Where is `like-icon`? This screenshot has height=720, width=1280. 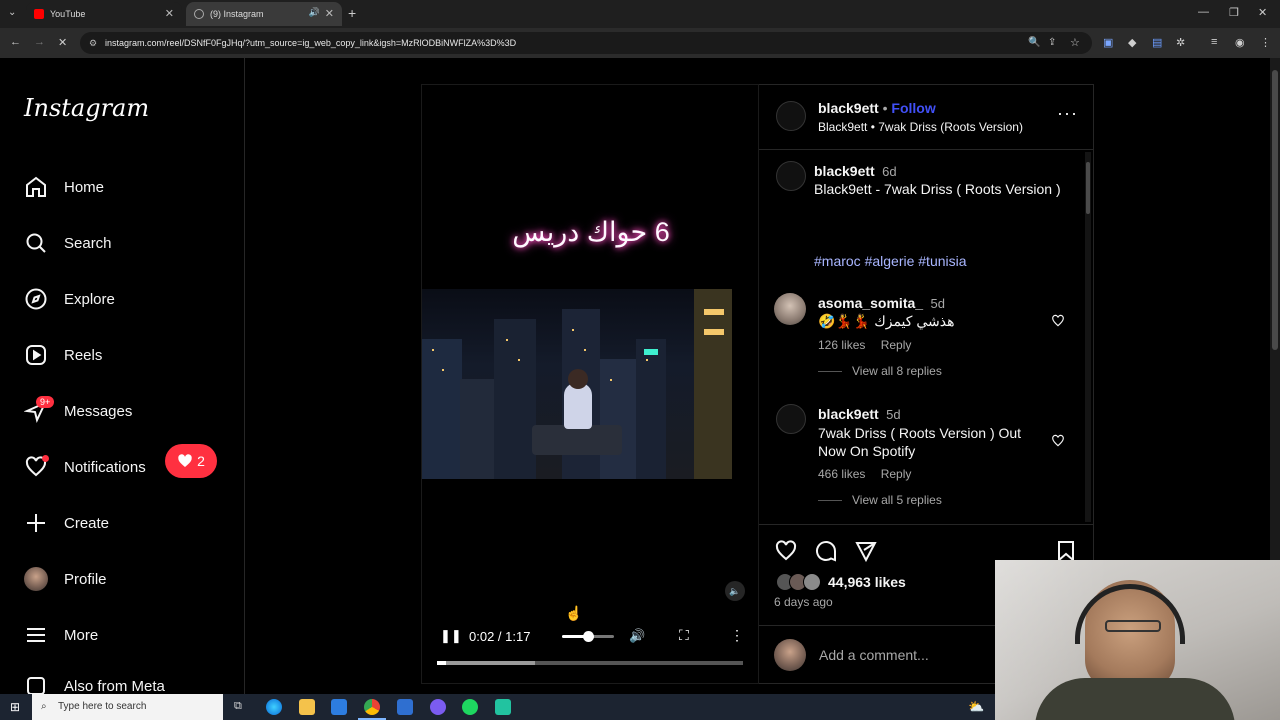 like-icon is located at coordinates (786, 551).